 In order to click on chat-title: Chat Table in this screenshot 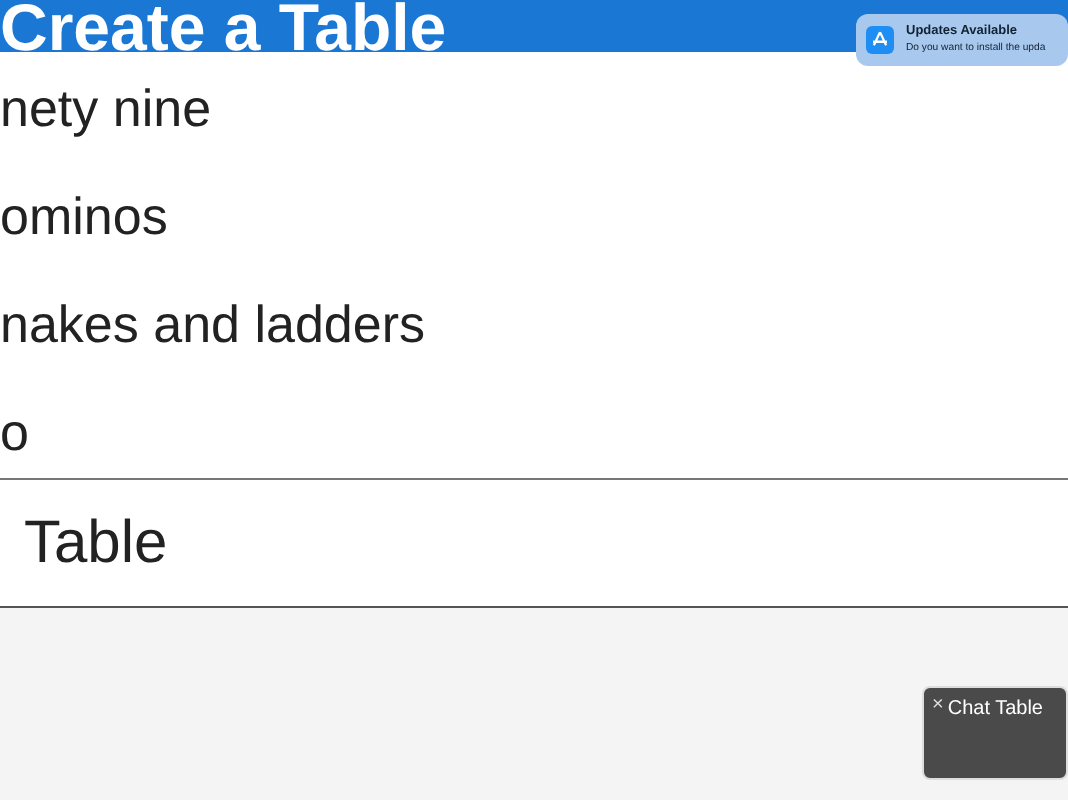, I will do `click(995, 709)`.